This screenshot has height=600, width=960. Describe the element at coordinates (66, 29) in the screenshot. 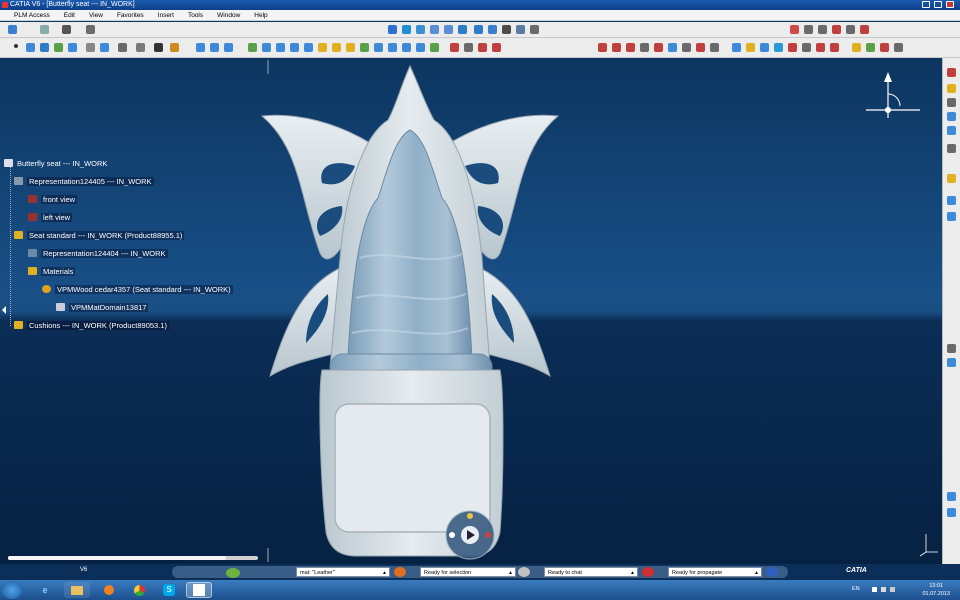

I see `print-icon` at that location.